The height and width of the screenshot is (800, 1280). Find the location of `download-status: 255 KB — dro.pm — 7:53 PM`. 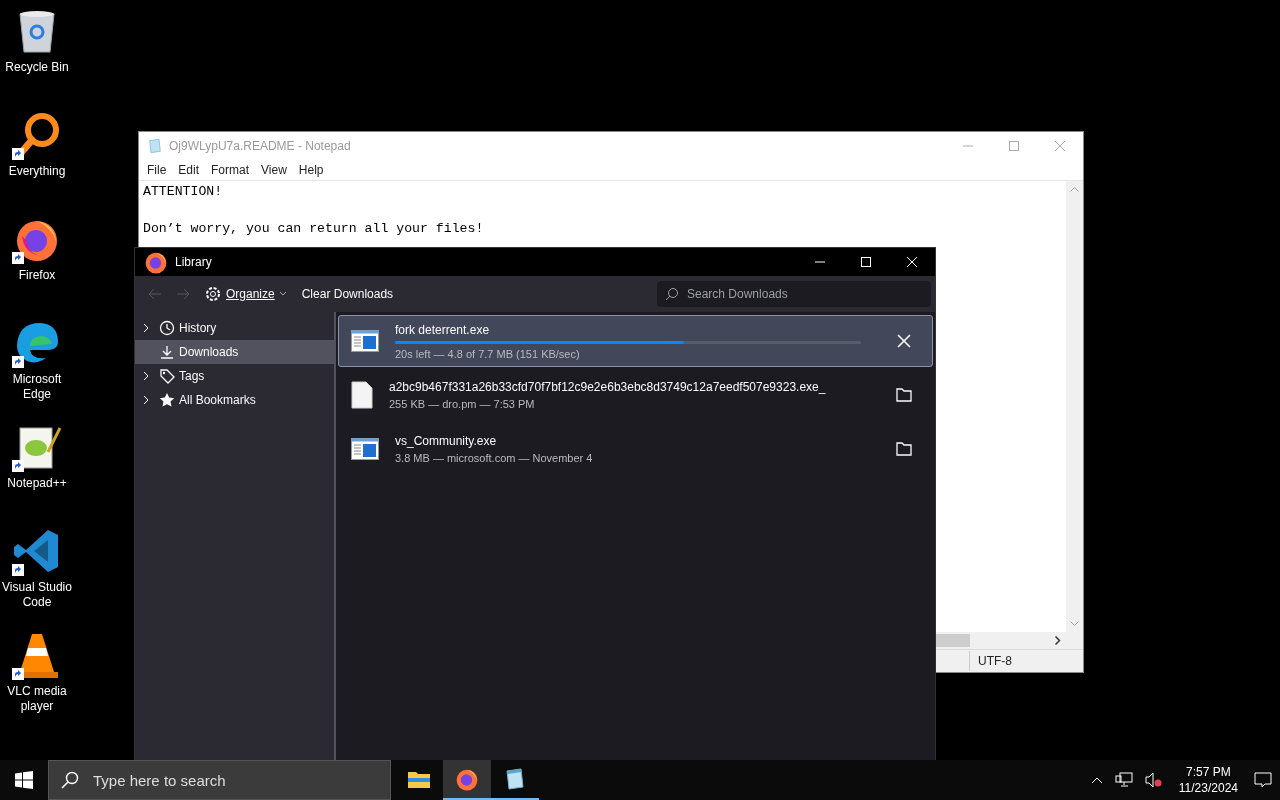

download-status: 255 KB — dro.pm — 7:53 PM is located at coordinates (462, 404).